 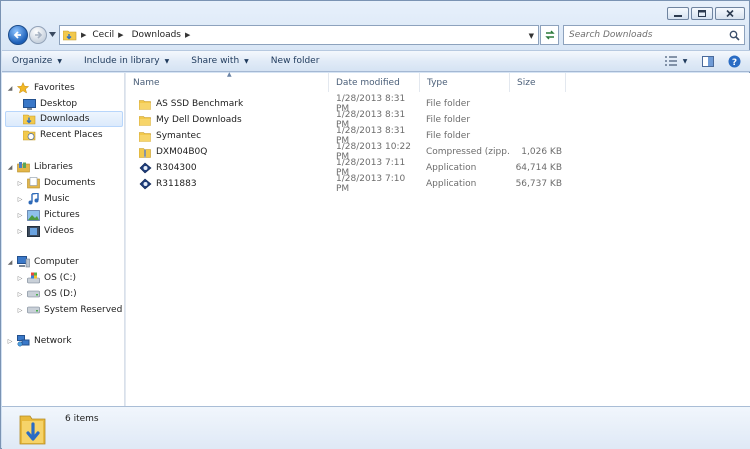 What do you see at coordinates (70, 310) in the screenshot?
I see `nav-item-system-reserved: ▷ System Reserved (F:)` at bounding box center [70, 310].